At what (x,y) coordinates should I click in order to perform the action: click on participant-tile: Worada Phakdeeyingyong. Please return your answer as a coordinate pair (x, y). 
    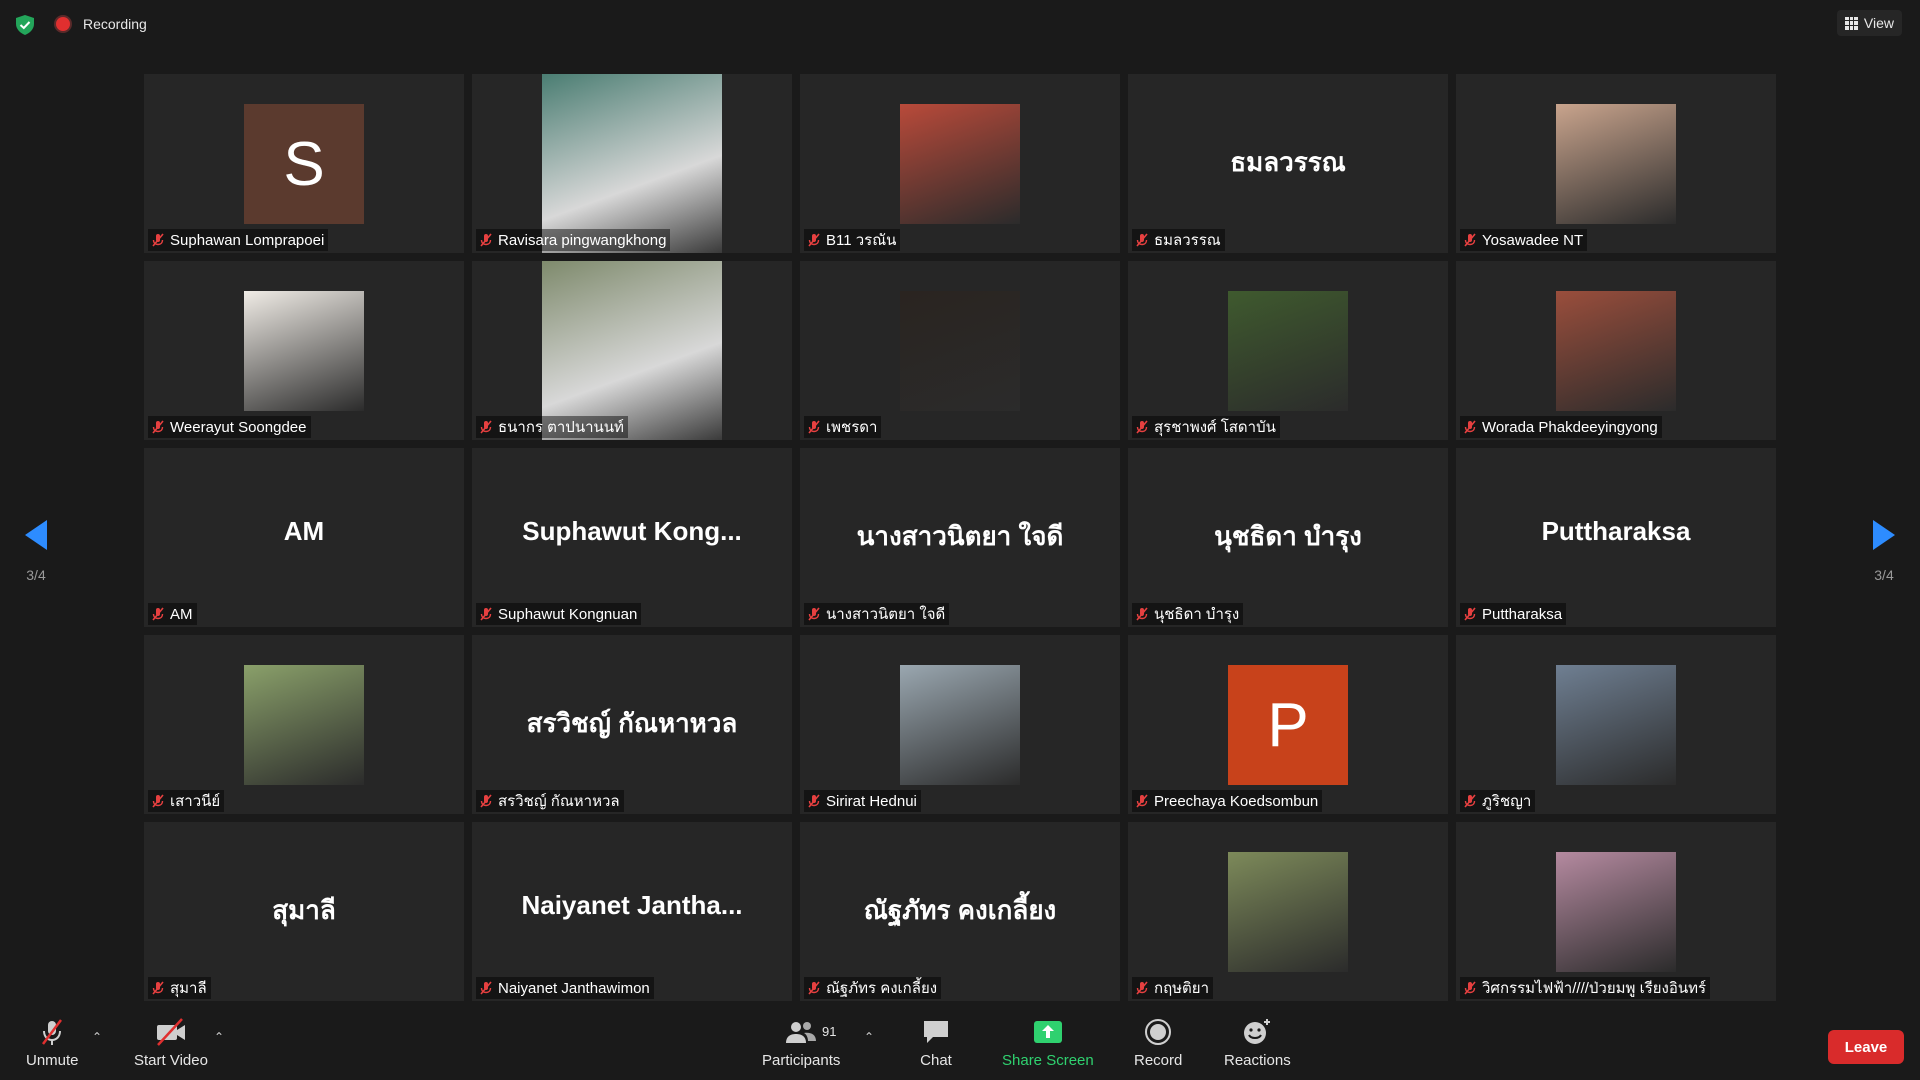
    Looking at the image, I should click on (1616, 350).